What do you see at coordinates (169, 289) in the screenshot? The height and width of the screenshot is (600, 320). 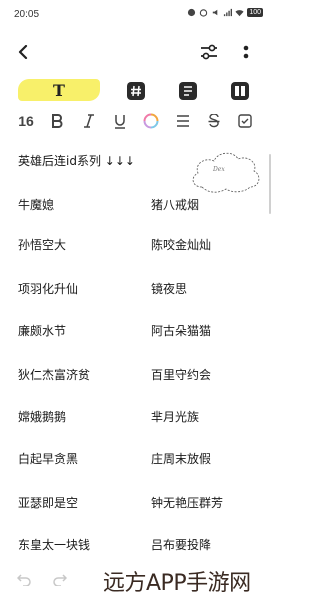 I see `hero-name-right: 镜夜思` at bounding box center [169, 289].